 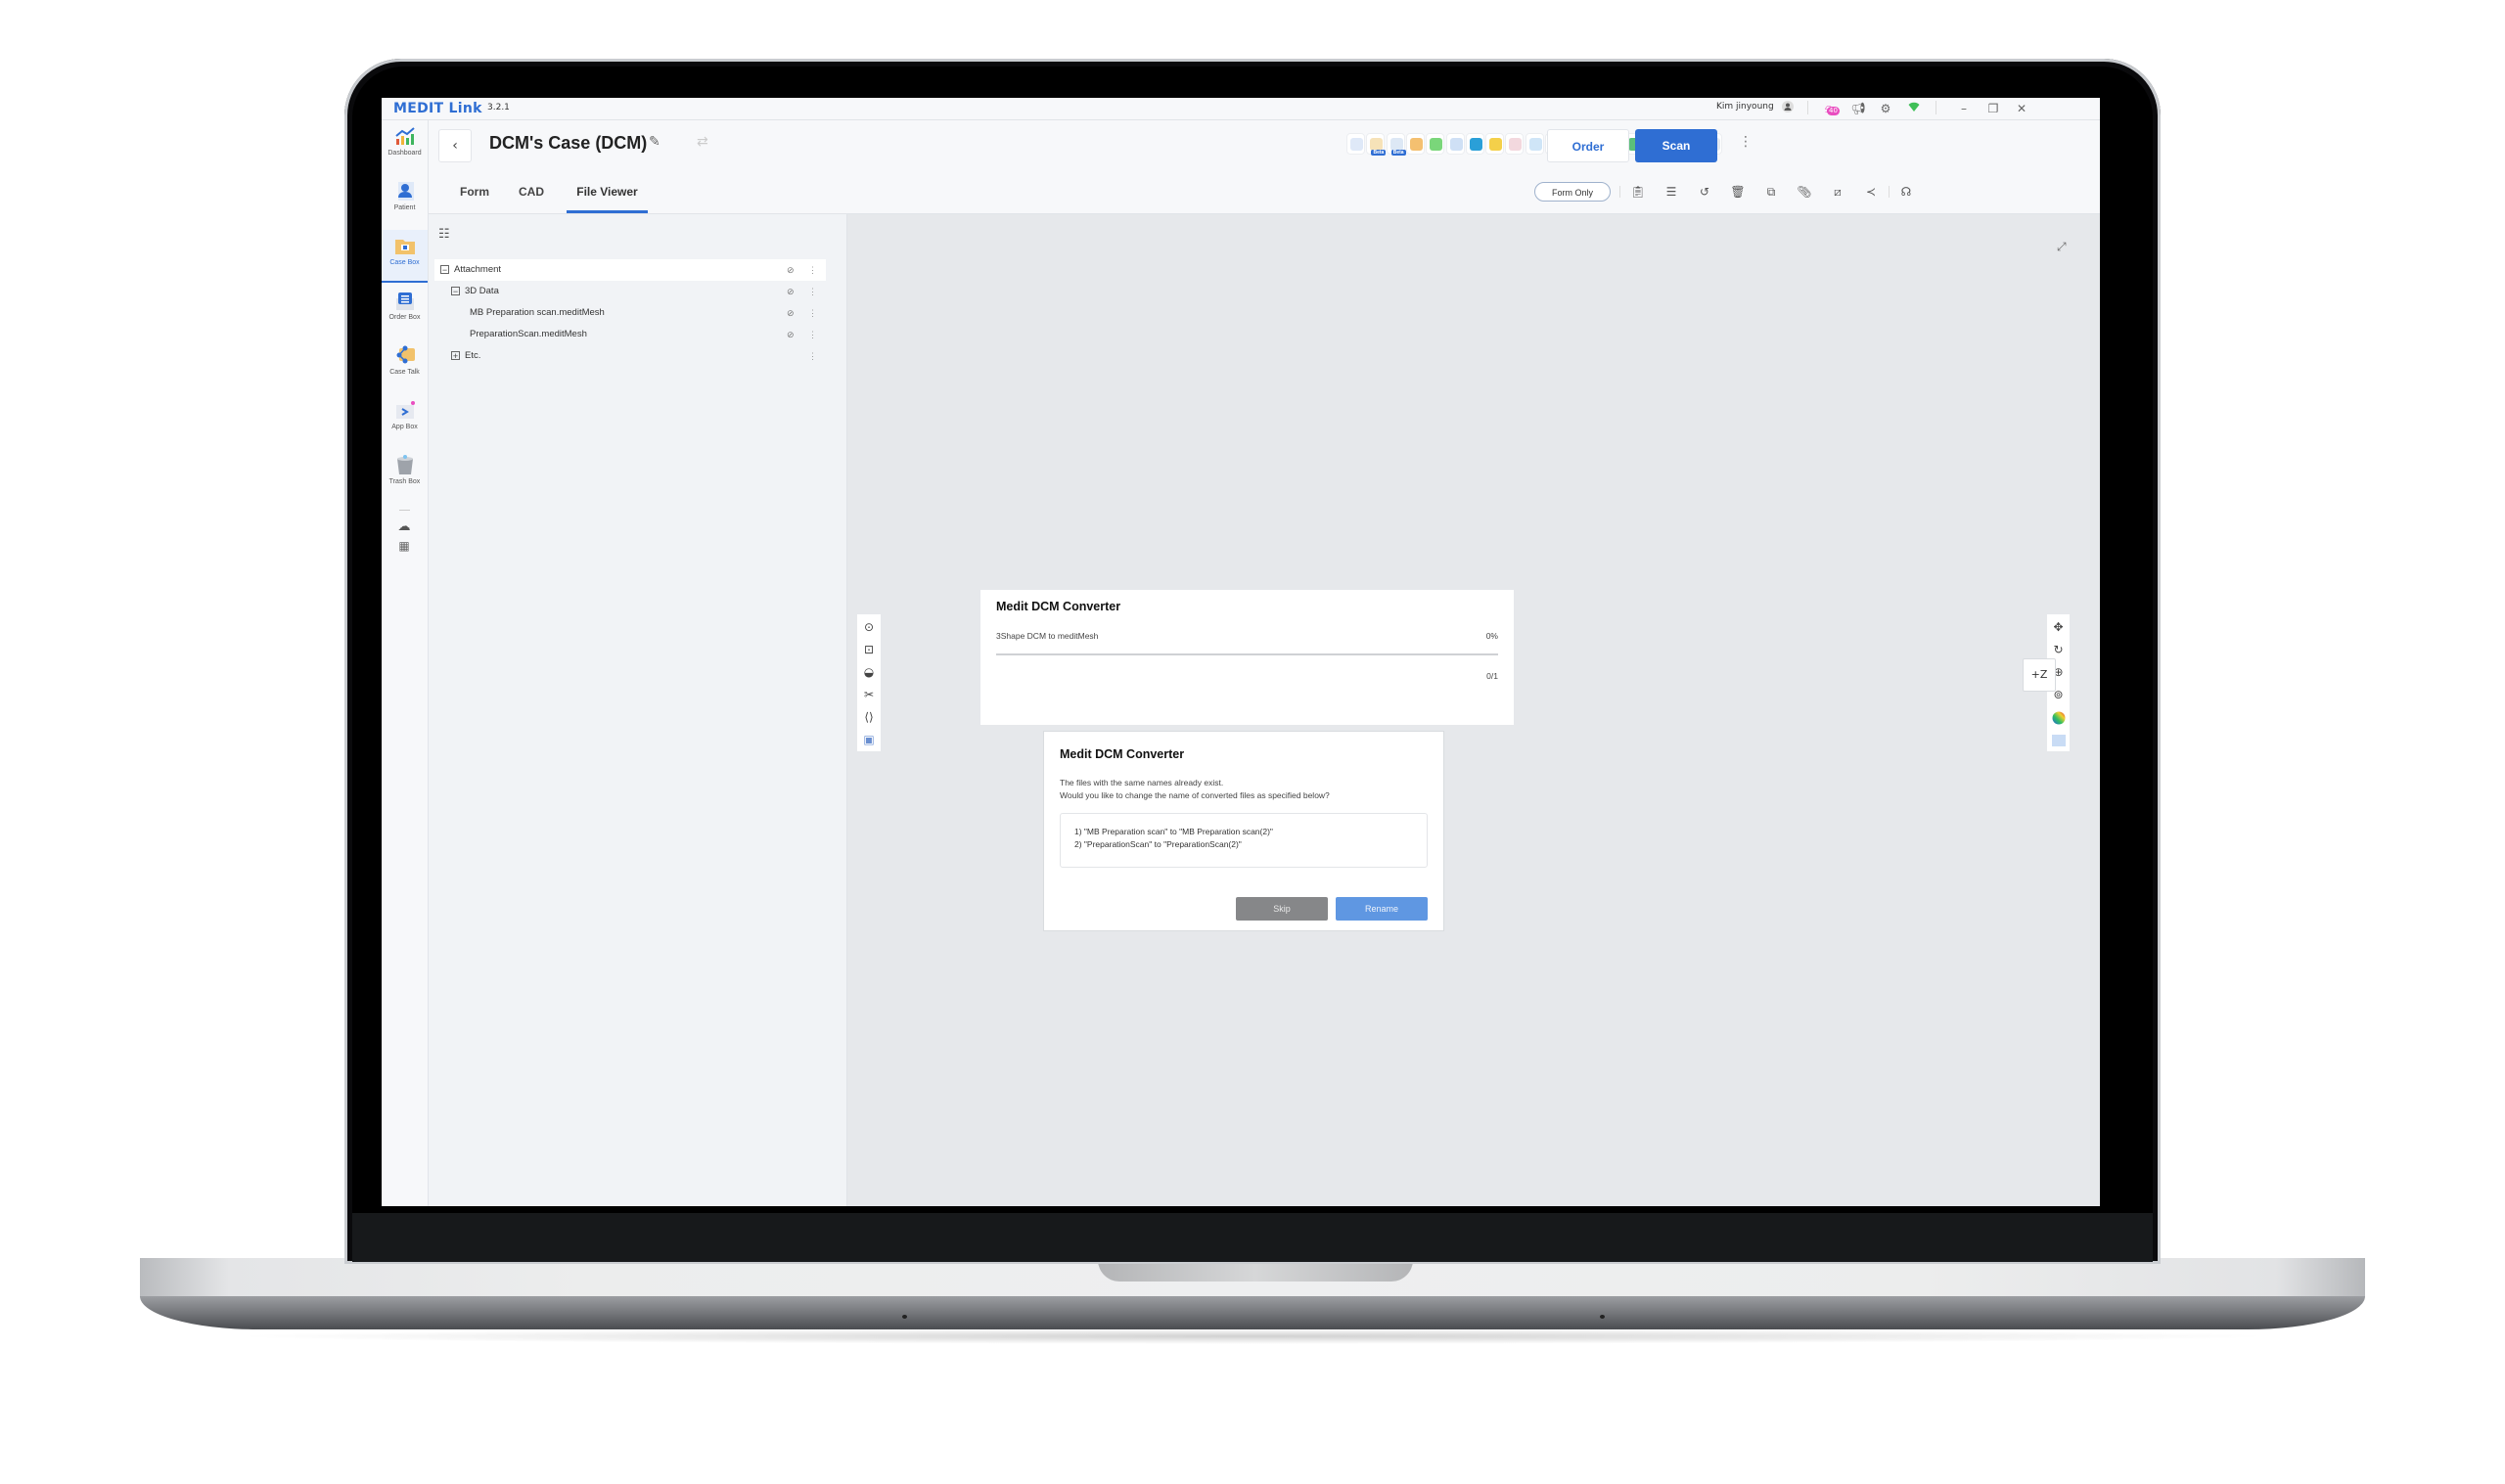 I want to click on clinic-circles-app-icon, so click(x=1415, y=144).